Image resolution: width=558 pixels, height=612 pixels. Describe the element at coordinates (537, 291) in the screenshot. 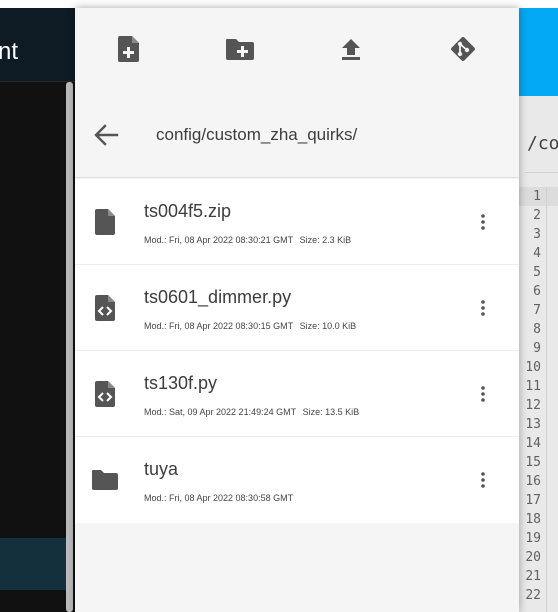

I see `line-number: 6` at that location.